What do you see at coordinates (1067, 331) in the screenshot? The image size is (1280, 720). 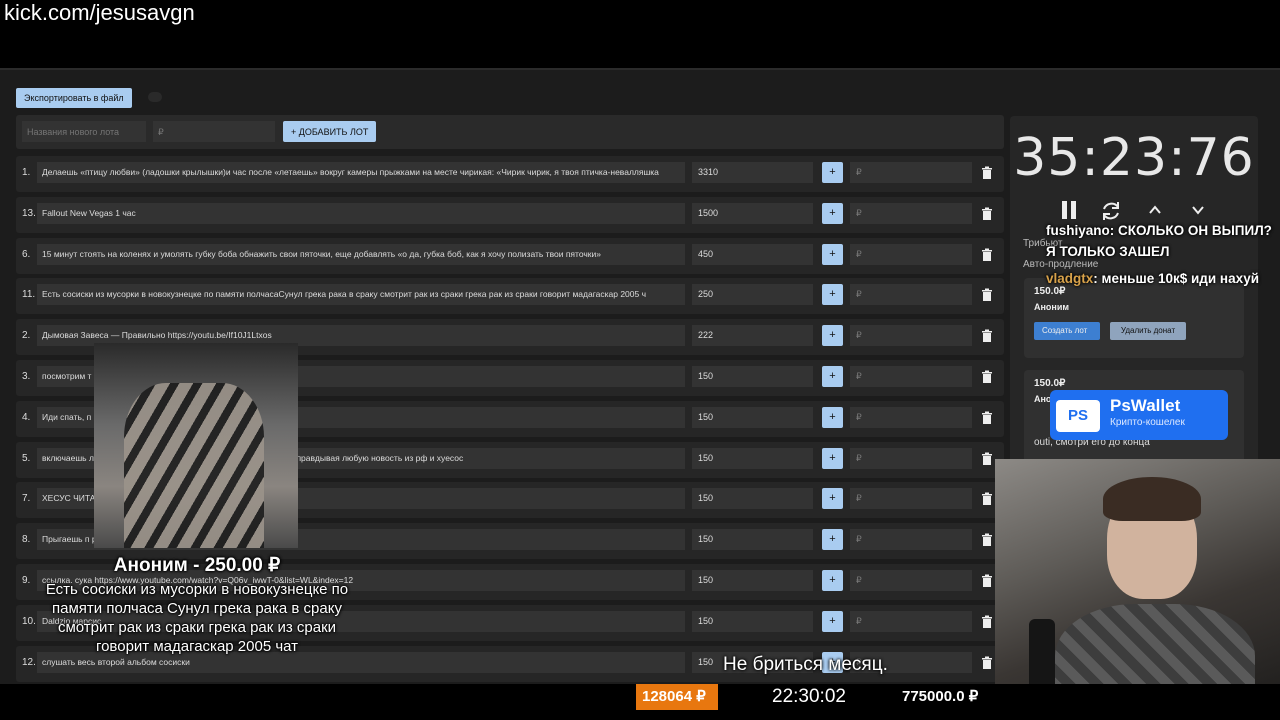 I see `create-lot-button: Создать лот` at bounding box center [1067, 331].